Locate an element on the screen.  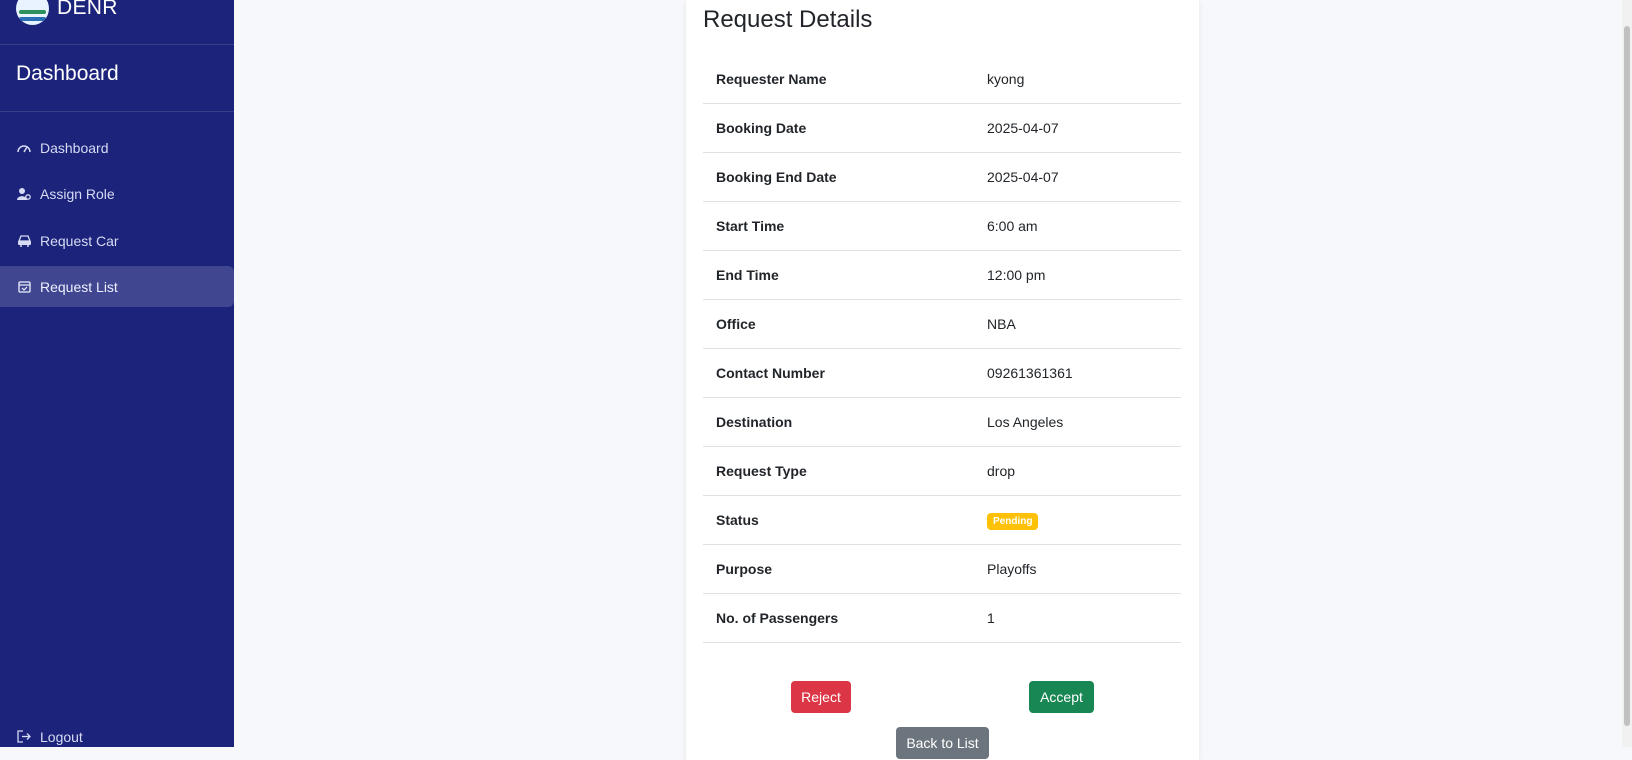
table-row: Status Pending is located at coordinates (942, 520).